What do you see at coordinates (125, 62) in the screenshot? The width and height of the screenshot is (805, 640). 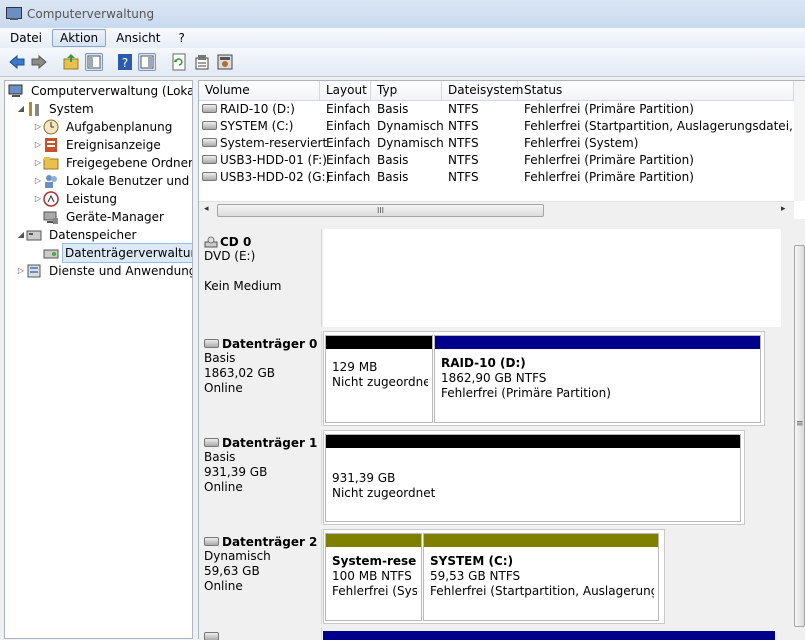 I see `help-icon: ?` at bounding box center [125, 62].